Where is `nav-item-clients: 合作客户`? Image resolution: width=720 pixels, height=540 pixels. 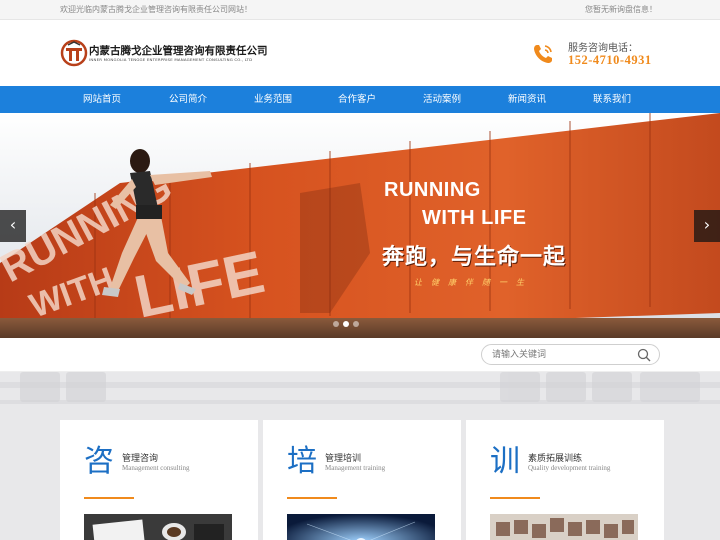 nav-item-clients: 合作客户 is located at coordinates (357, 99).